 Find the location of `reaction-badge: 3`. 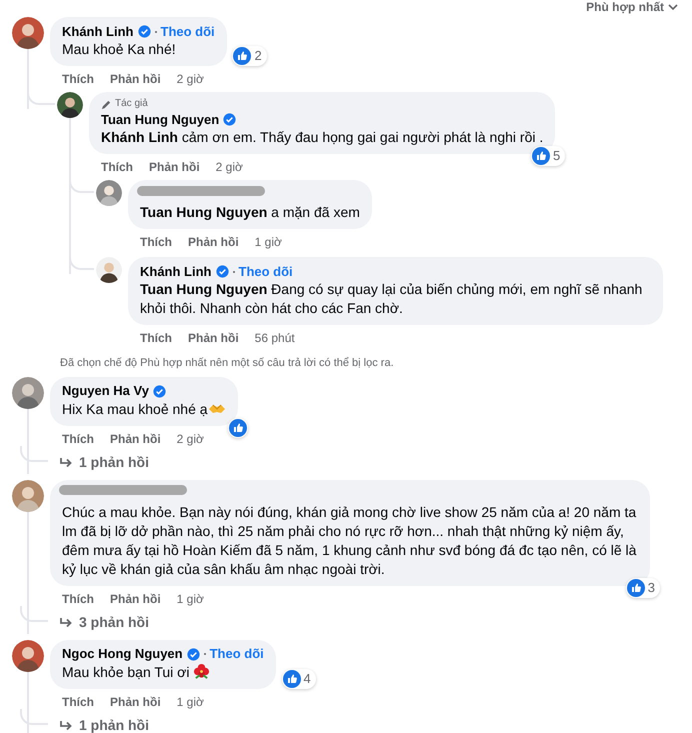

reaction-badge: 3 is located at coordinates (643, 588).